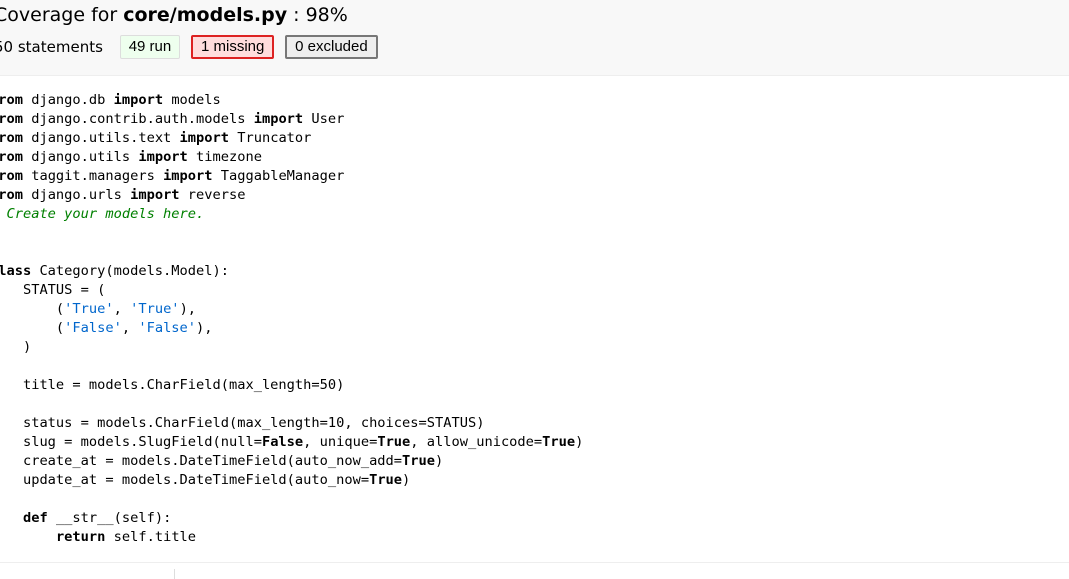 Image resolution: width=1069 pixels, height=579 pixels. I want to click on source-line: title = models.CharField(max_length=50), so click(291, 385).